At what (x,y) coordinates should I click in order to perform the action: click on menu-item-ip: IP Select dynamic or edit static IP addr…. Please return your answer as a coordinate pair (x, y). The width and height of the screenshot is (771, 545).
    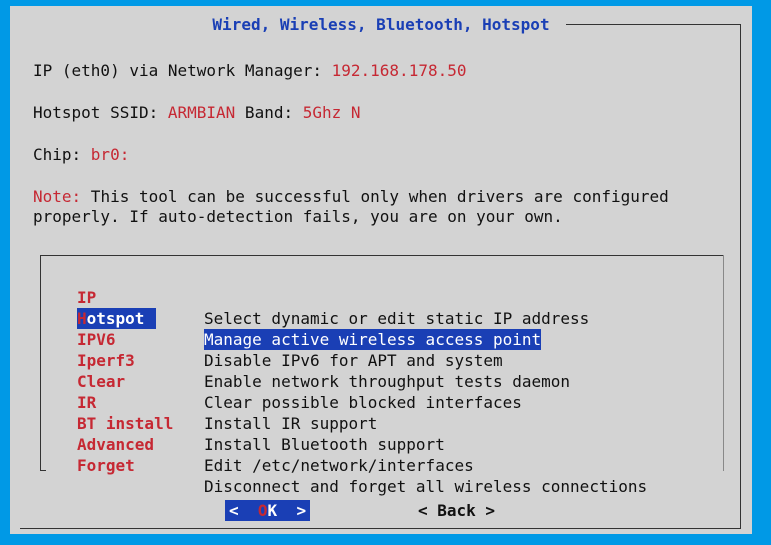
    Looking at the image, I should click on (382, 297).